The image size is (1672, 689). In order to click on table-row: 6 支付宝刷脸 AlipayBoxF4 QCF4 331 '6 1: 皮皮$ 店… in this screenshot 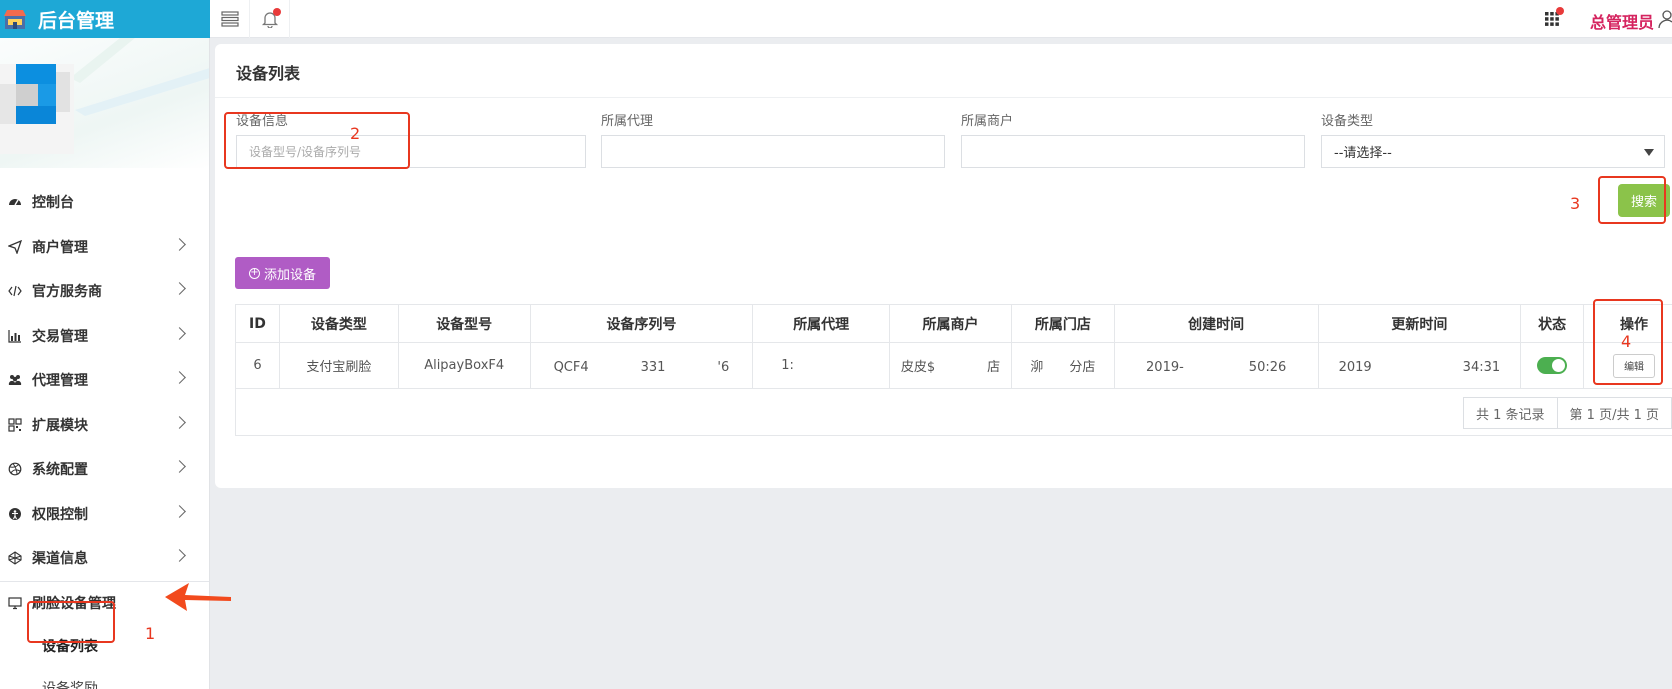, I will do `click(954, 366)`.